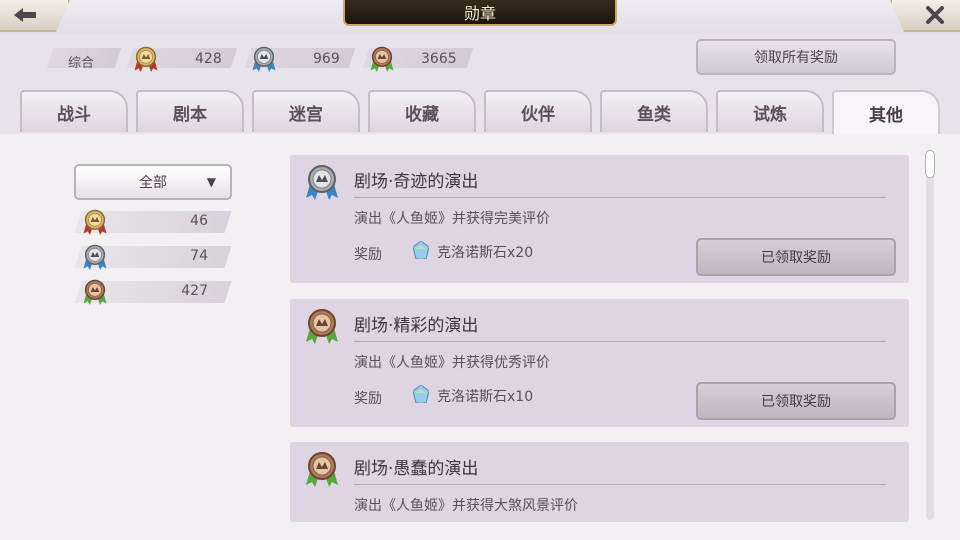  Describe the element at coordinates (81, 63) in the screenshot. I see `summary-label: 综合` at that location.